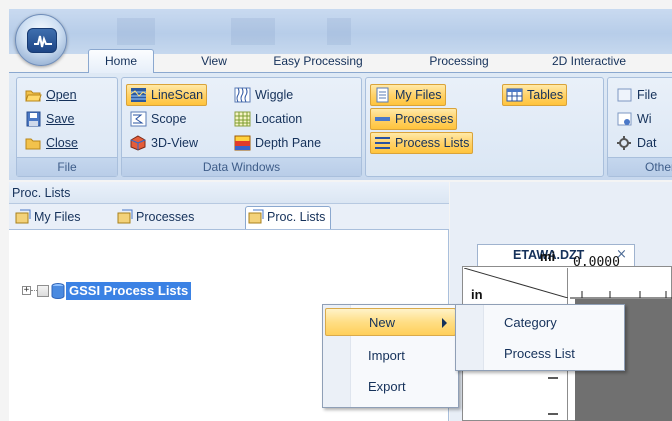  I want to click on wiggle-button: Wiggle, so click(263, 95).